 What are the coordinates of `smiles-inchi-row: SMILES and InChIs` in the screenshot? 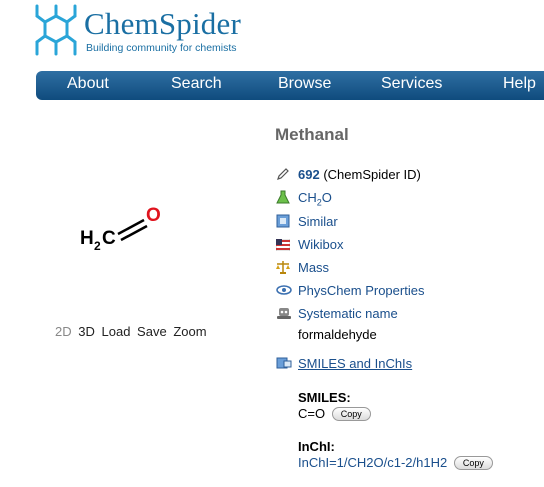 It's located at (344, 363).